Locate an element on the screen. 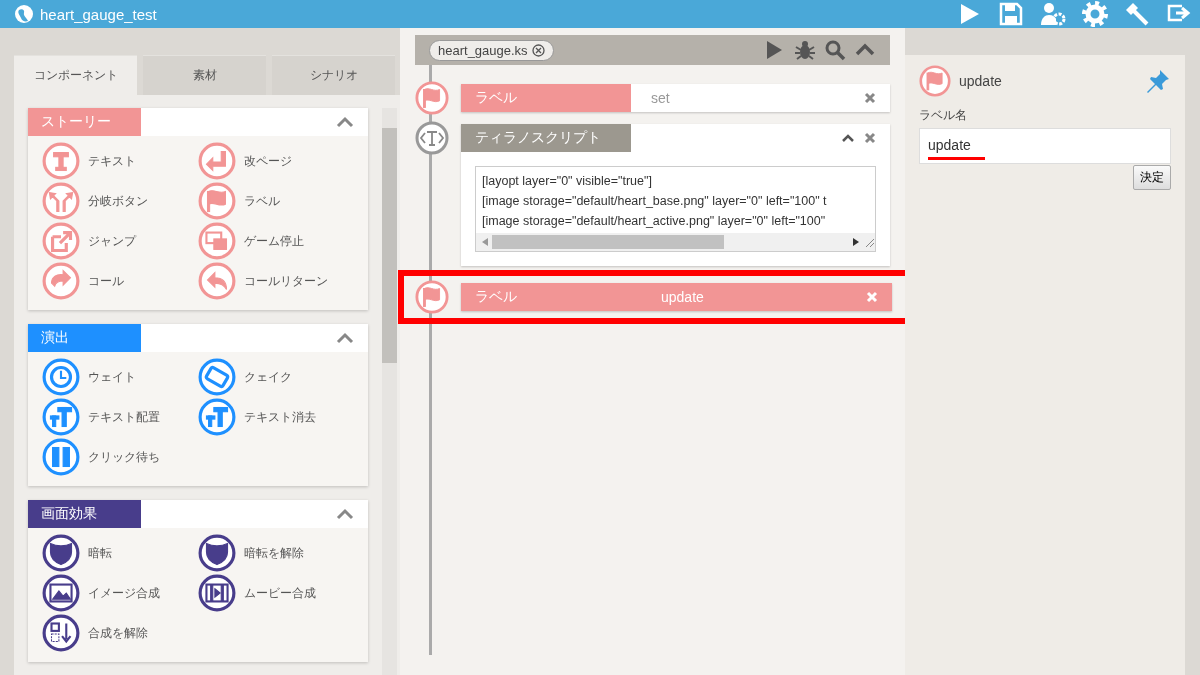  bug-icon is located at coordinates (805, 50).